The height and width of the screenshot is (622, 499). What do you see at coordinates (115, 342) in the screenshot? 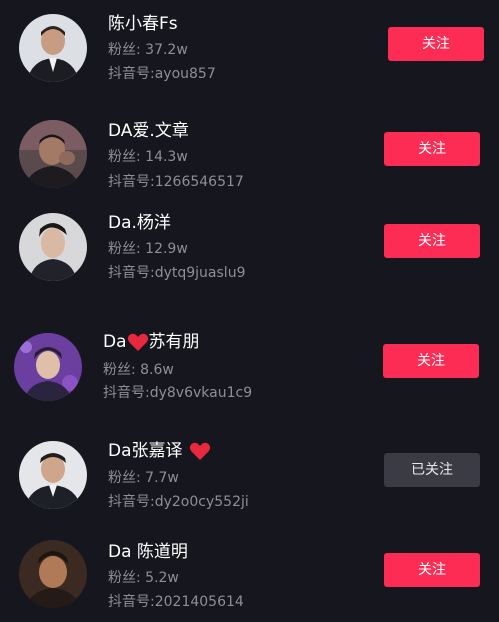
I see `username-prefix: Da` at bounding box center [115, 342].